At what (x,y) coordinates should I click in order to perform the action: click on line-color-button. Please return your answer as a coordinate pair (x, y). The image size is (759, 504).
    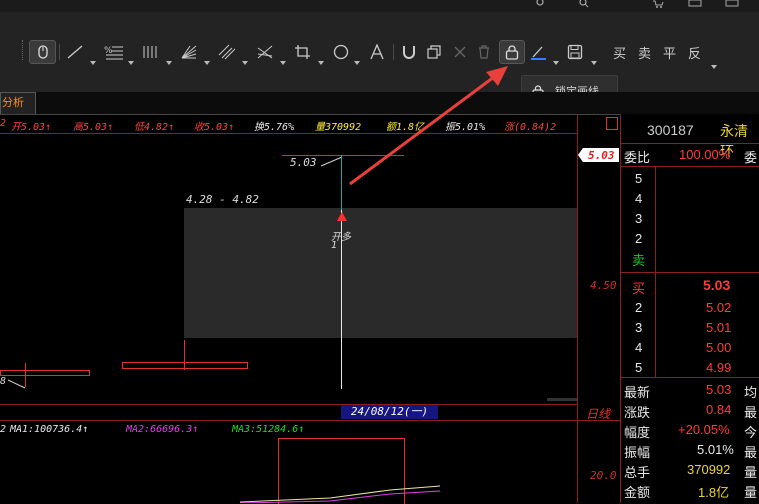
    Looking at the image, I should click on (539, 52).